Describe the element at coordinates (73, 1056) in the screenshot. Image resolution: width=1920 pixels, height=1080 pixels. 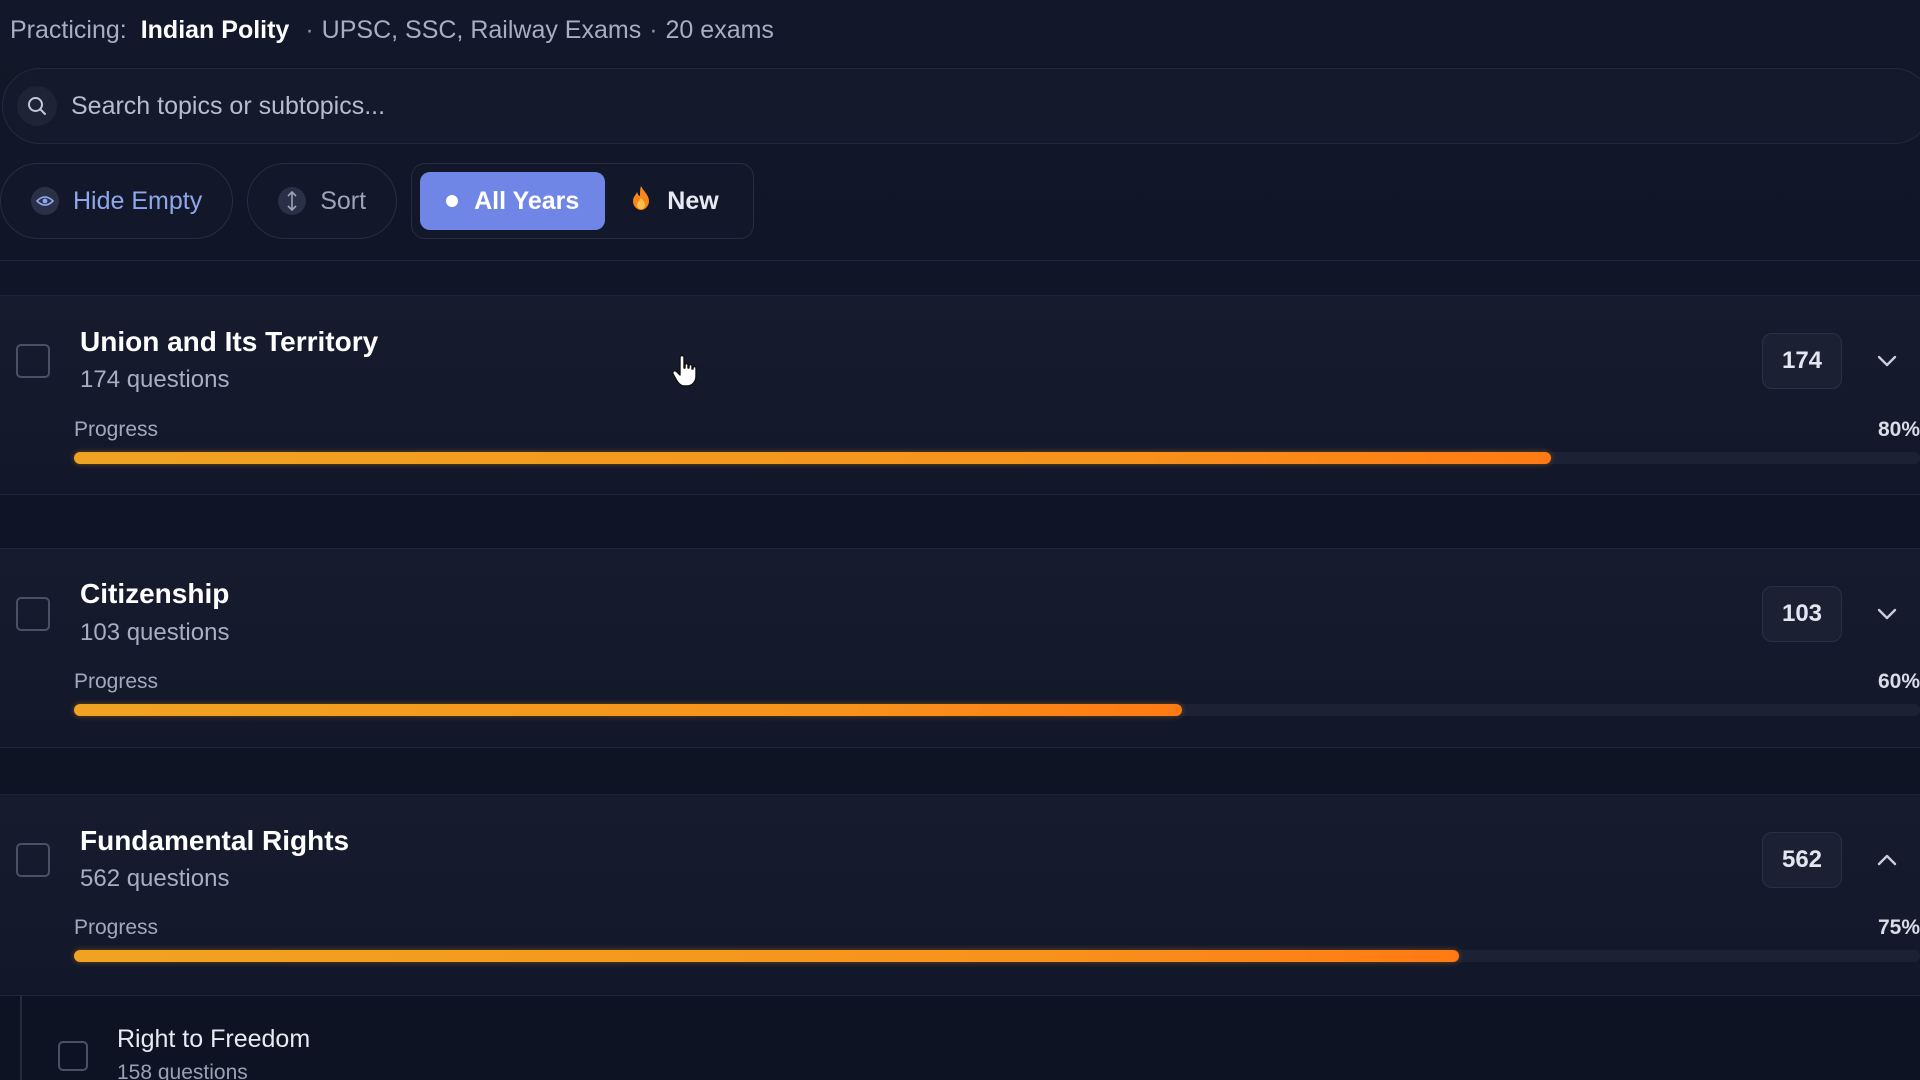
I see `subtopic-checkbox` at that location.